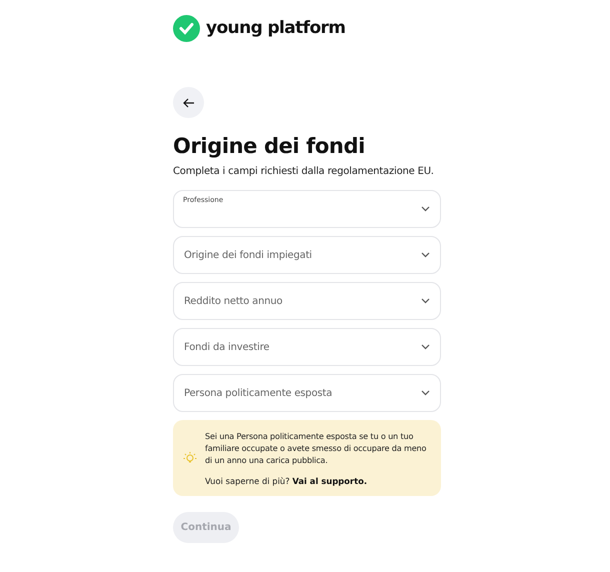  I want to click on back-button, so click(188, 102).